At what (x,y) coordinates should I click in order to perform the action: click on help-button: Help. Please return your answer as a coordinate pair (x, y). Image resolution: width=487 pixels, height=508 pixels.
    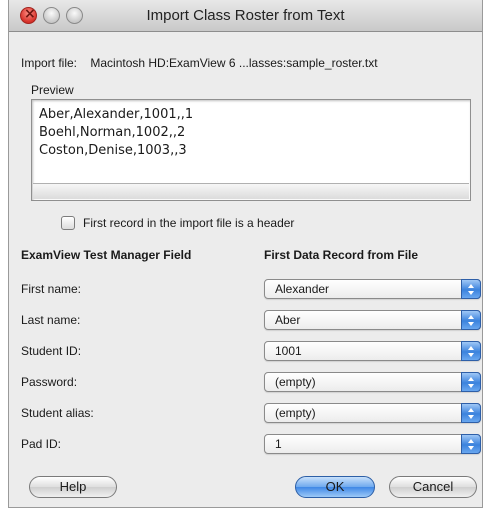
    Looking at the image, I should click on (73, 487).